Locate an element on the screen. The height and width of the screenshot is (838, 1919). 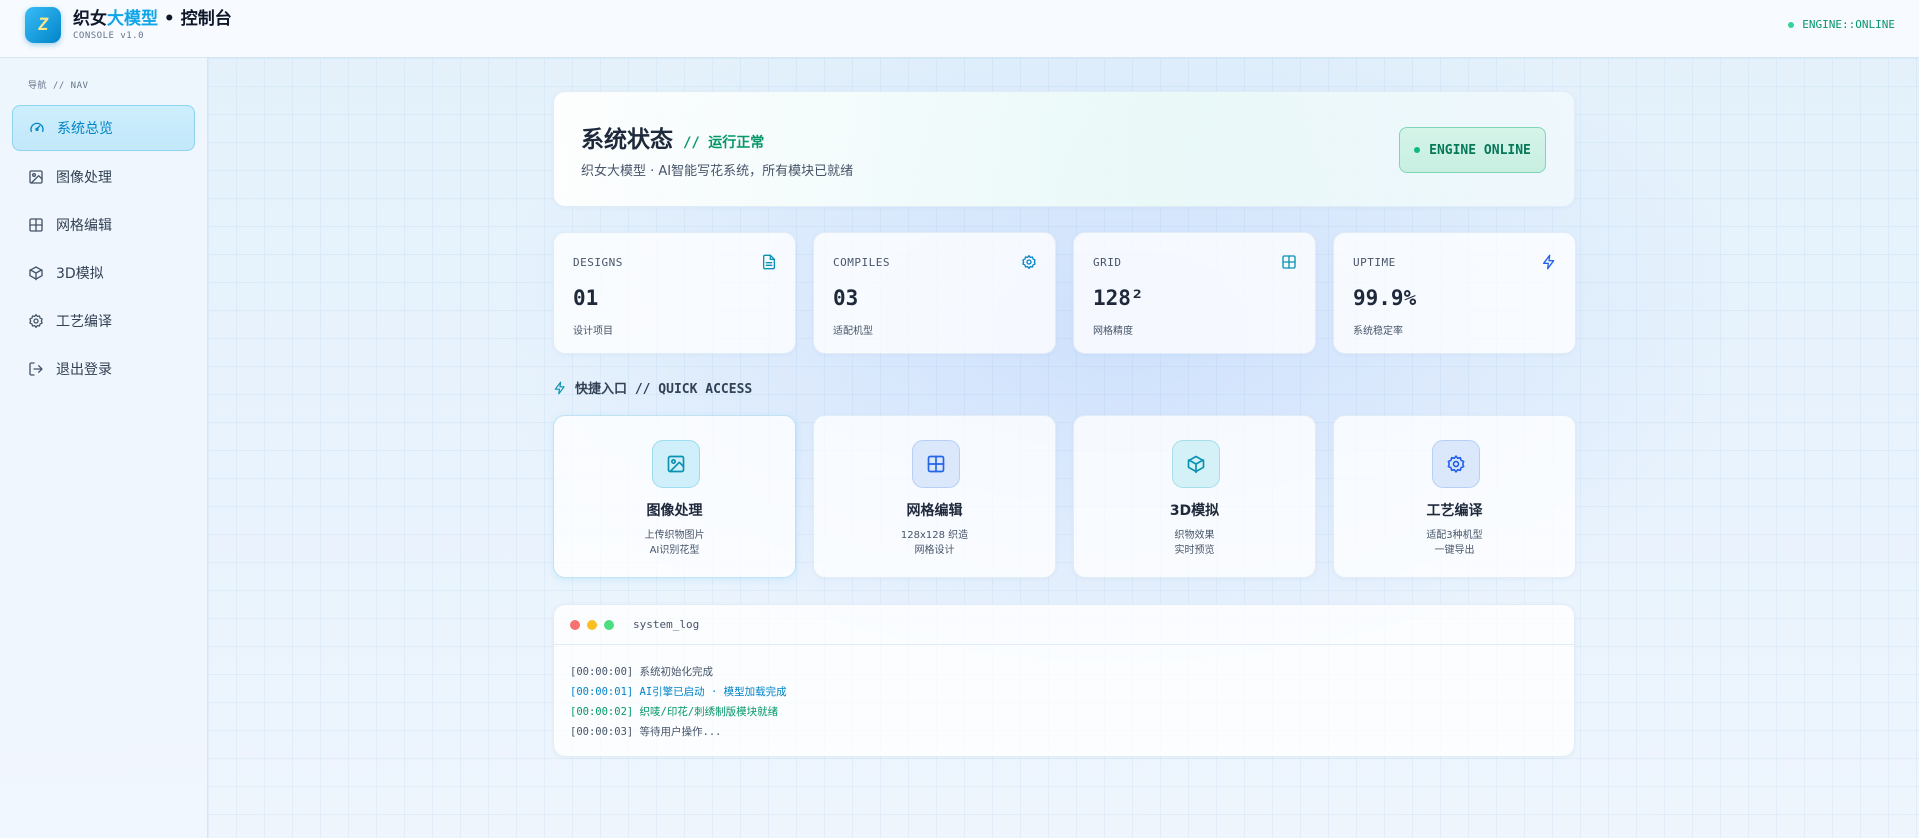
quick-card-title: 工艺编译 is located at coordinates (1454, 511).